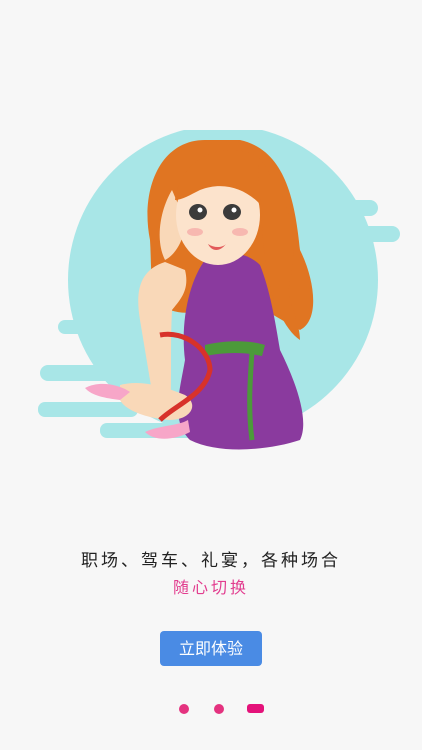  What do you see at coordinates (211, 561) in the screenshot?
I see `headline-text: 职场、驾车、礼宴，各种场合` at bounding box center [211, 561].